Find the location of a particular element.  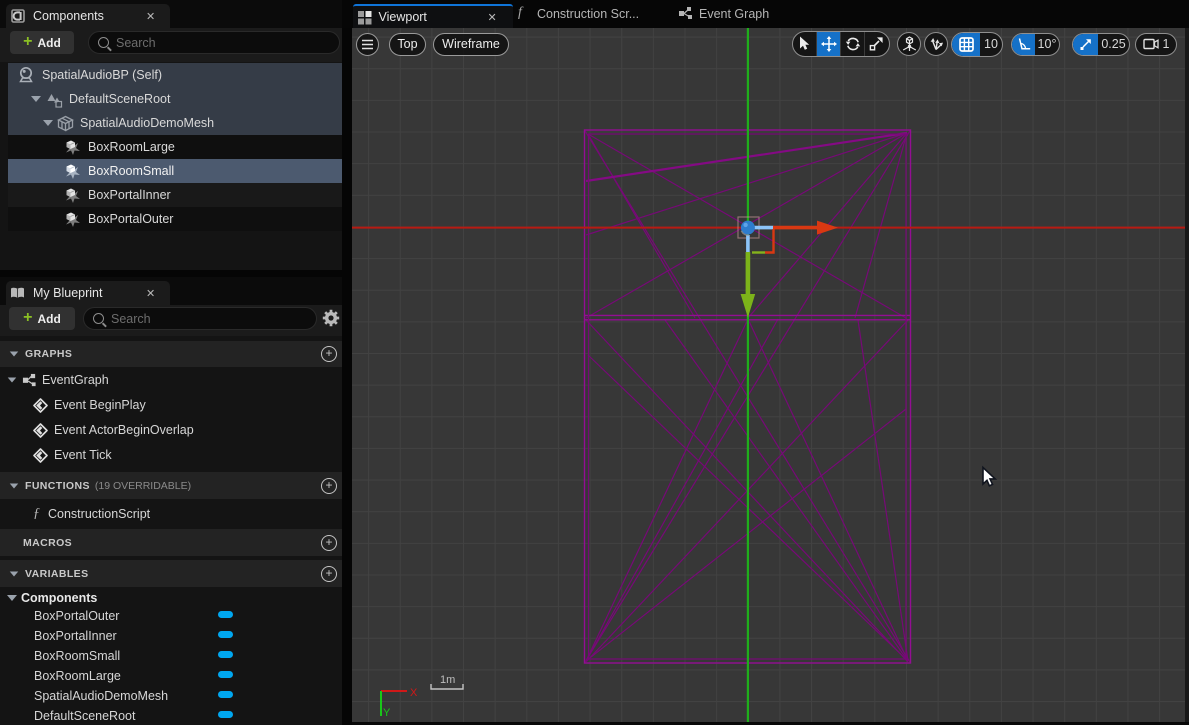

svg-text: X is located at coordinates (414, 693).